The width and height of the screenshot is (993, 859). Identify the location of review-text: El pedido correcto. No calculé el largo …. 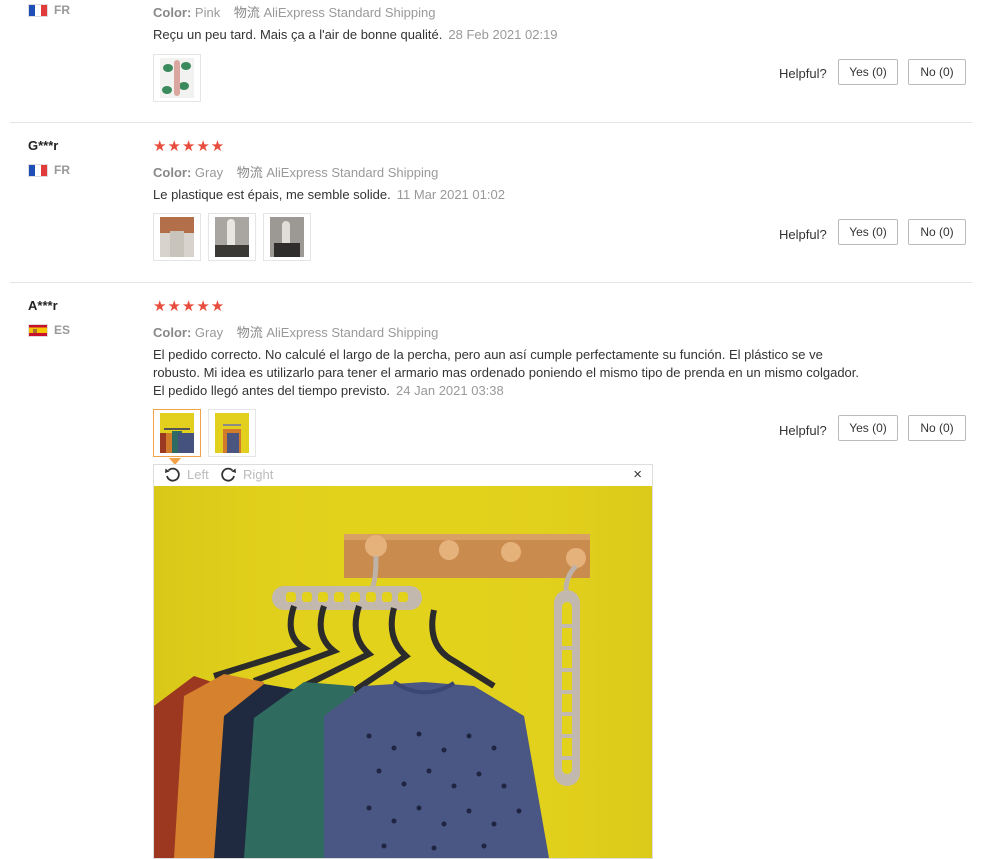
(506, 372).